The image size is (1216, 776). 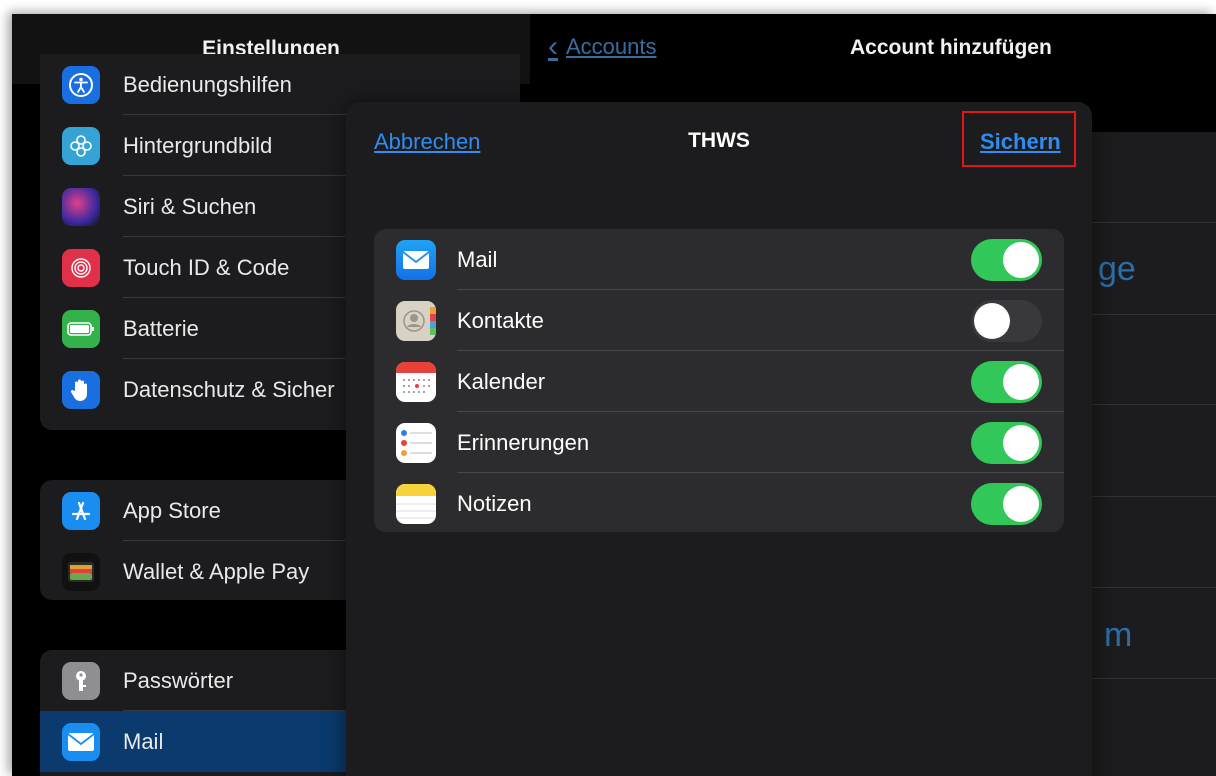 I want to click on wallpaper-icon, so click(x=81, y=146).